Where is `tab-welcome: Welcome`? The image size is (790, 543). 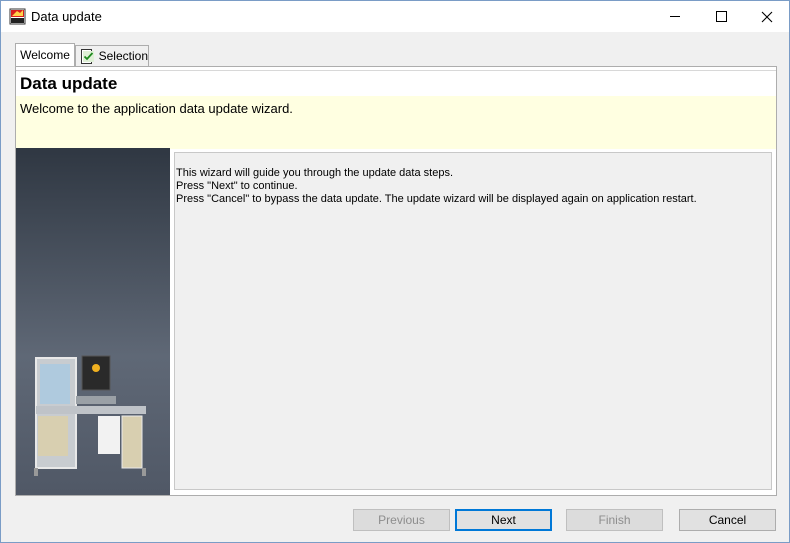 tab-welcome: Welcome is located at coordinates (45, 54).